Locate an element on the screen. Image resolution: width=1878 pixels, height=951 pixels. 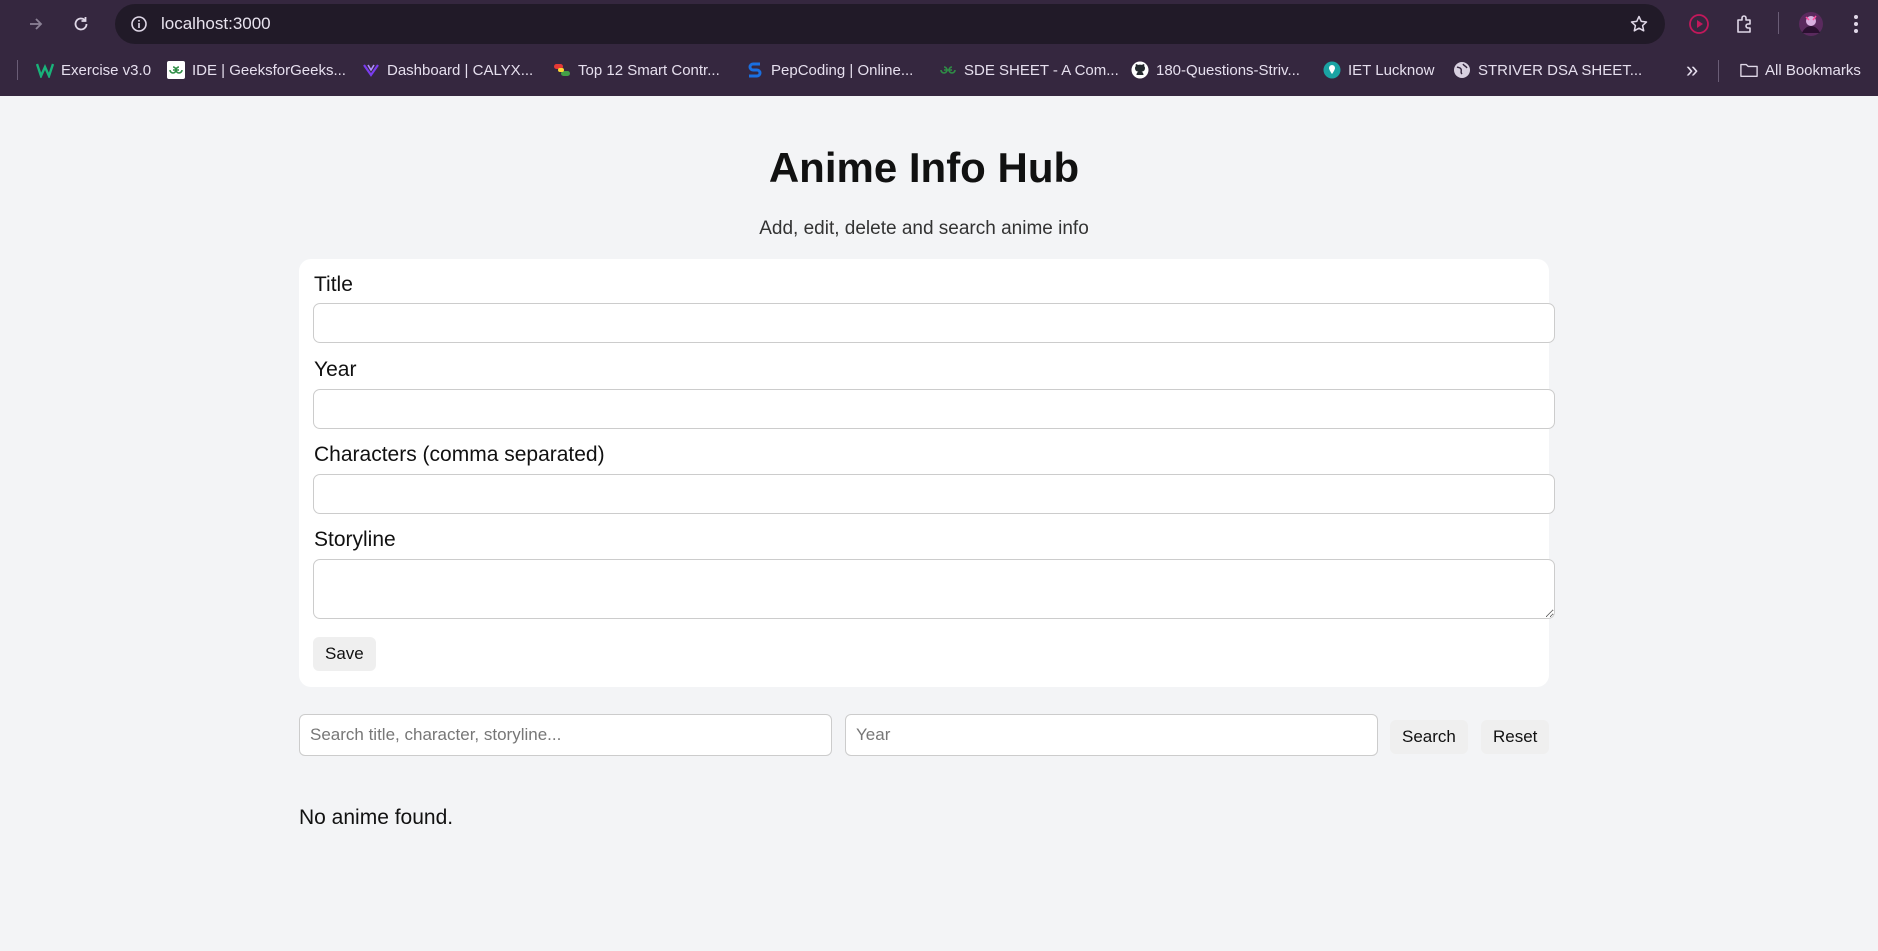
year-label: Year is located at coordinates (335, 369).